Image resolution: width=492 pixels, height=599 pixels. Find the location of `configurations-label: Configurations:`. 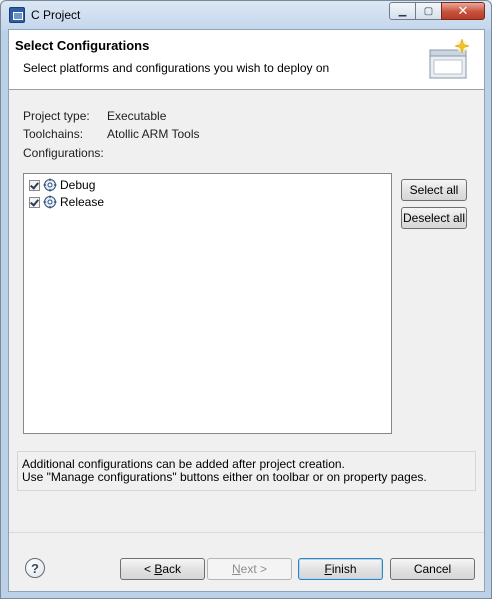

configurations-label: Configurations: is located at coordinates (63, 153).